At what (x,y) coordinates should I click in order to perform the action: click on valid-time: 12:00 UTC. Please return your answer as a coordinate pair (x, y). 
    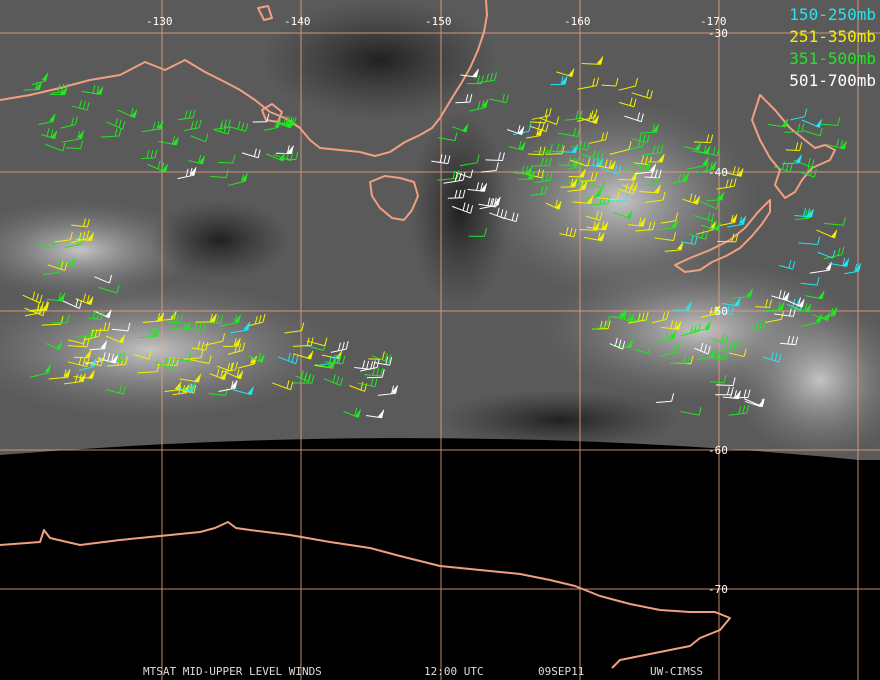
    Looking at the image, I should click on (454, 671).